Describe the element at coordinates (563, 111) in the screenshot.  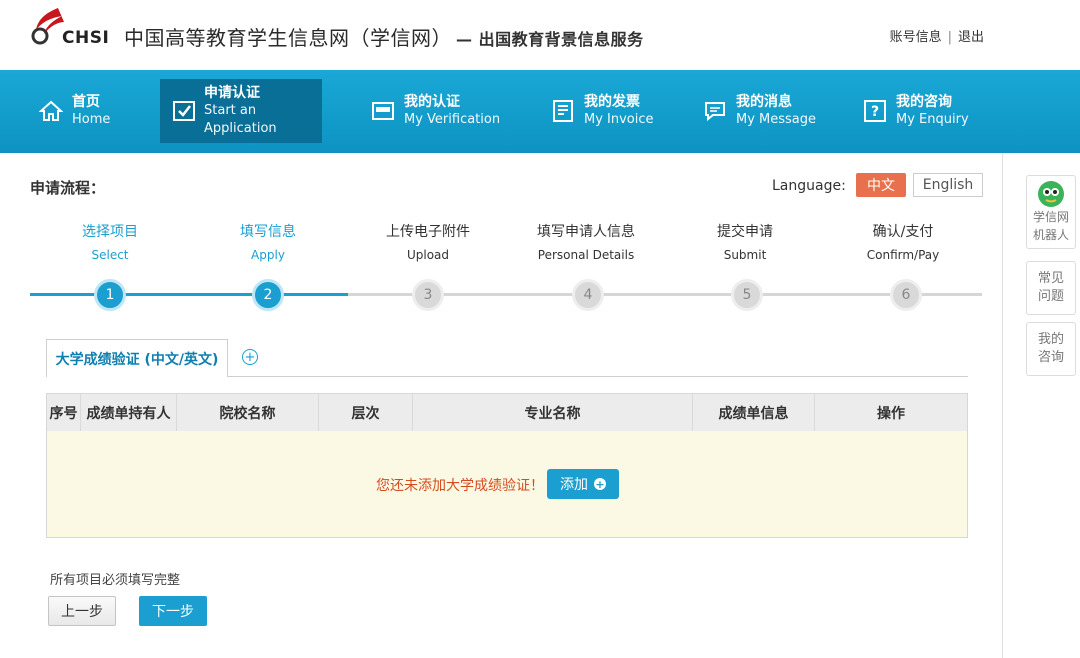
I see `invoice-icon` at that location.